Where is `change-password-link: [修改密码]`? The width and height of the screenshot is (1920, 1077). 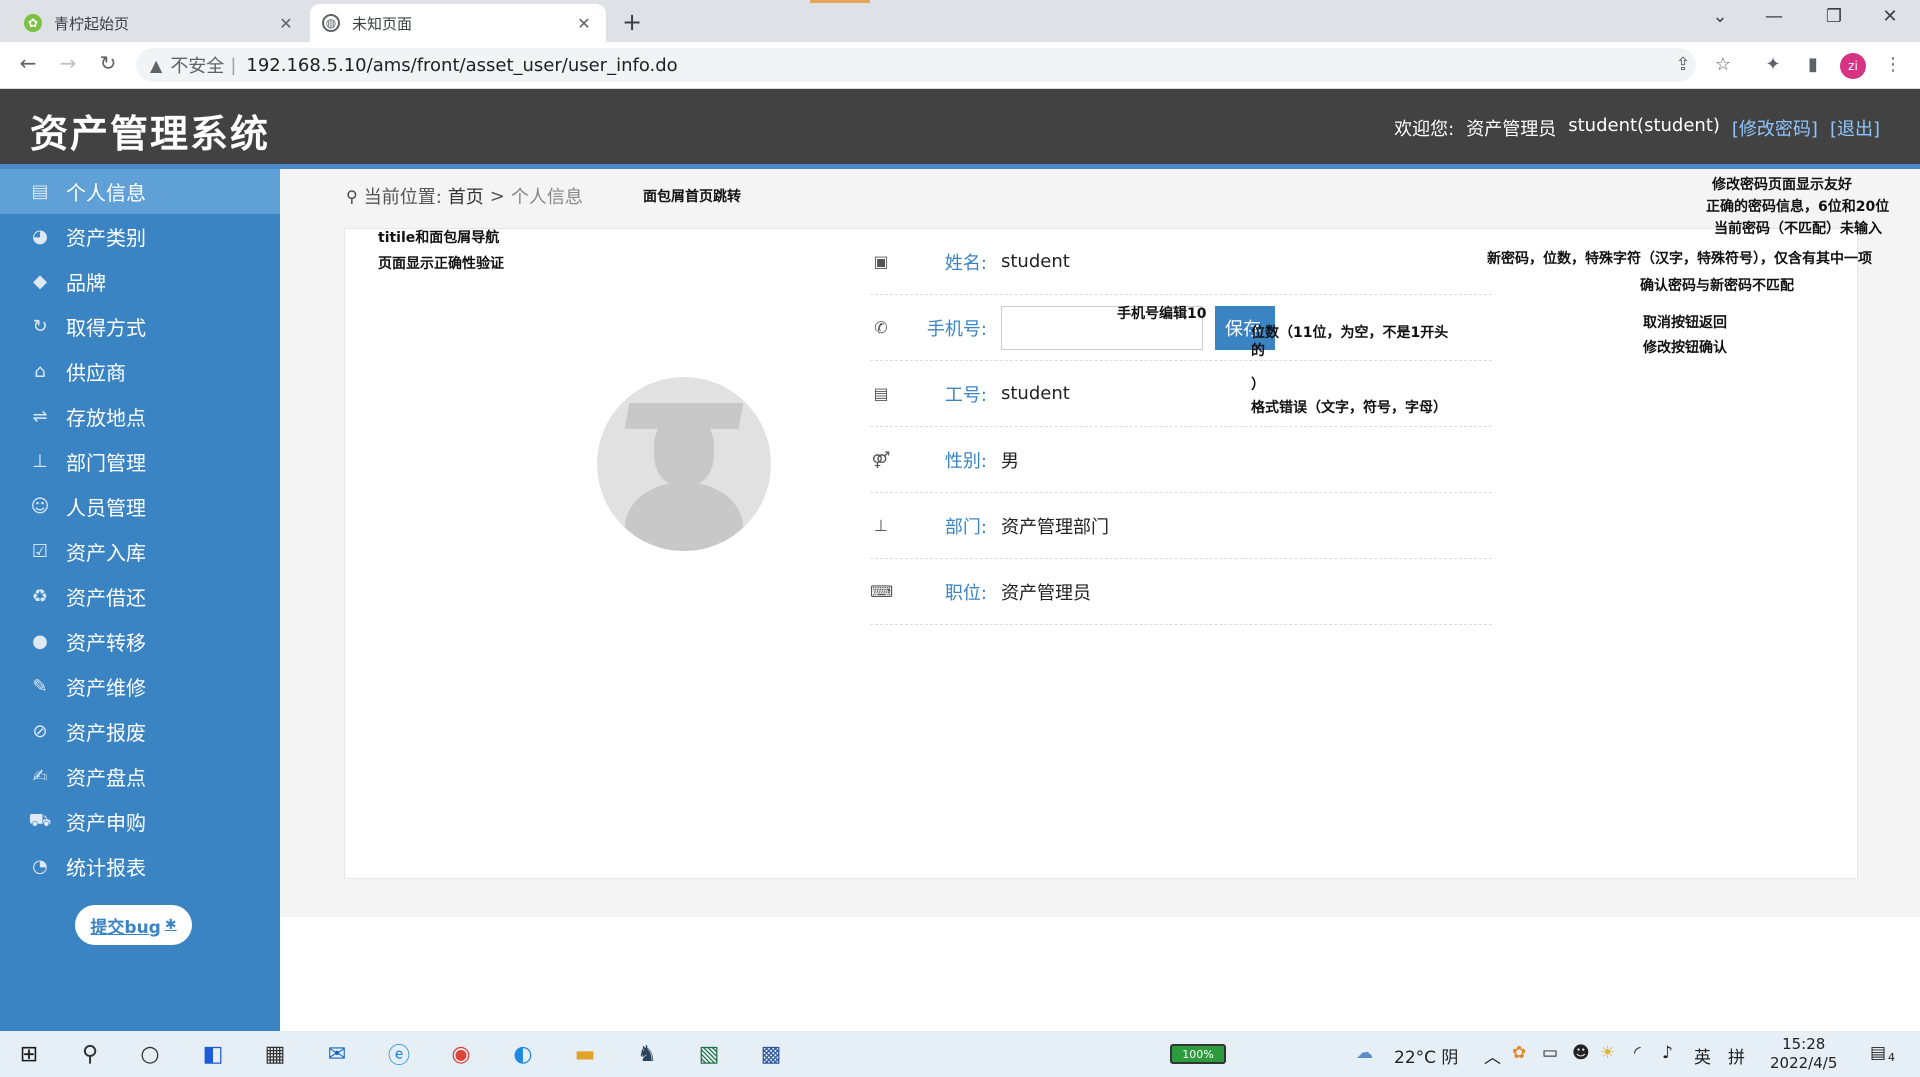
change-password-link: [修改密码] is located at coordinates (1775, 128).